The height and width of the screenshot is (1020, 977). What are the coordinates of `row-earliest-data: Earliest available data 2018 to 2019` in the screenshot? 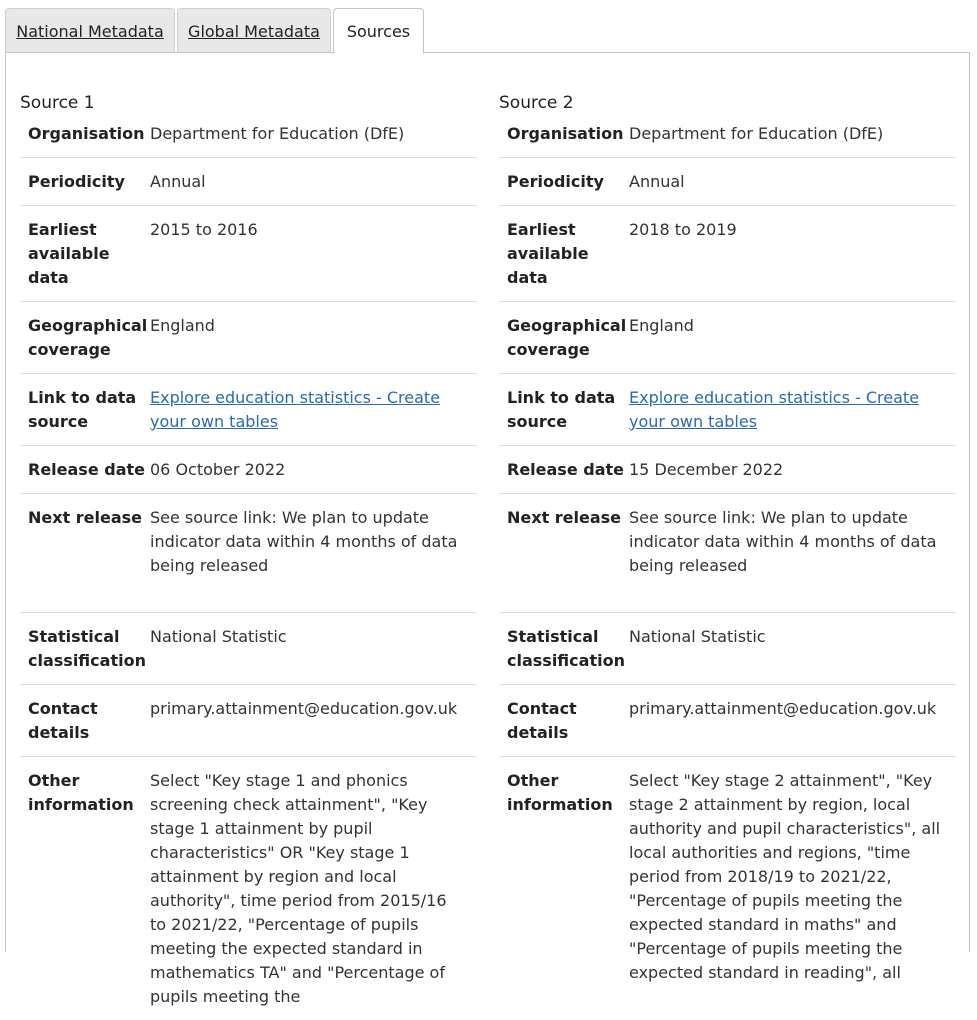 It's located at (727, 254).